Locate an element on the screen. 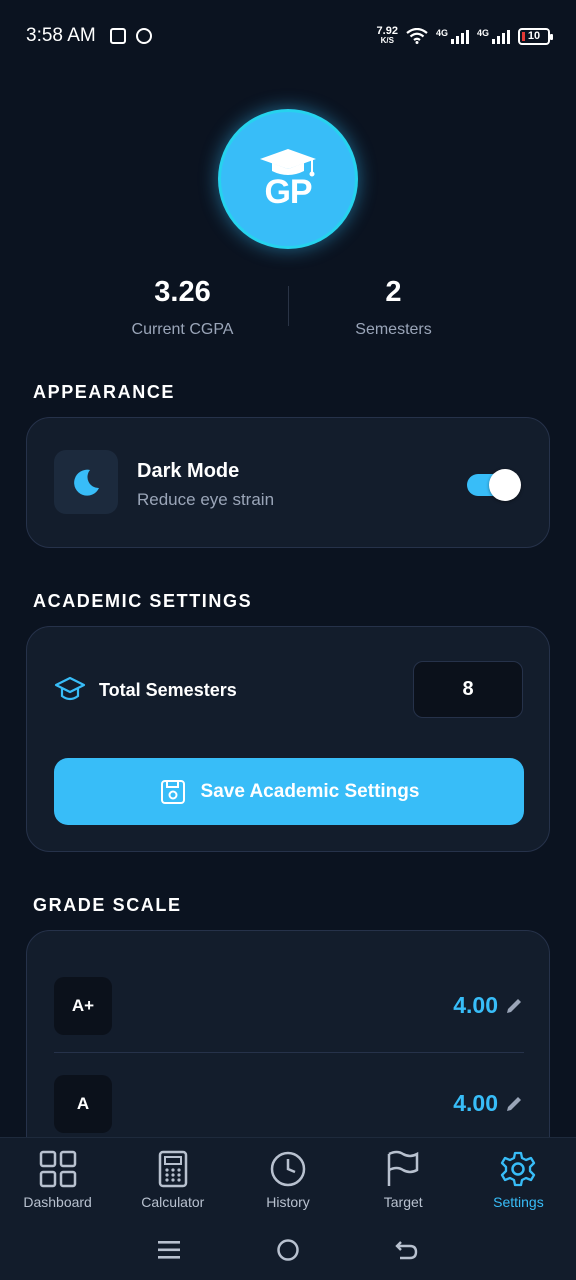 This screenshot has width=576, height=1280. total-semesters-label: Total Semesters is located at coordinates (168, 690).